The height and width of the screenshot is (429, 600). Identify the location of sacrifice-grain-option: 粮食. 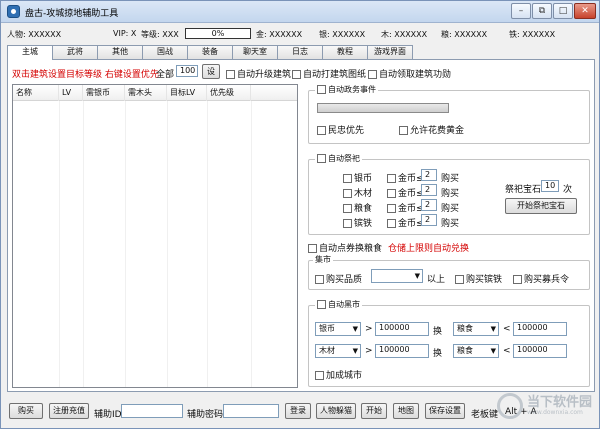
(357, 207).